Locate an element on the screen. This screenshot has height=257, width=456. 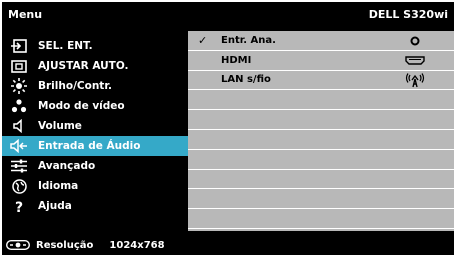
menu-item-volume: Volume is located at coordinates (95, 126).